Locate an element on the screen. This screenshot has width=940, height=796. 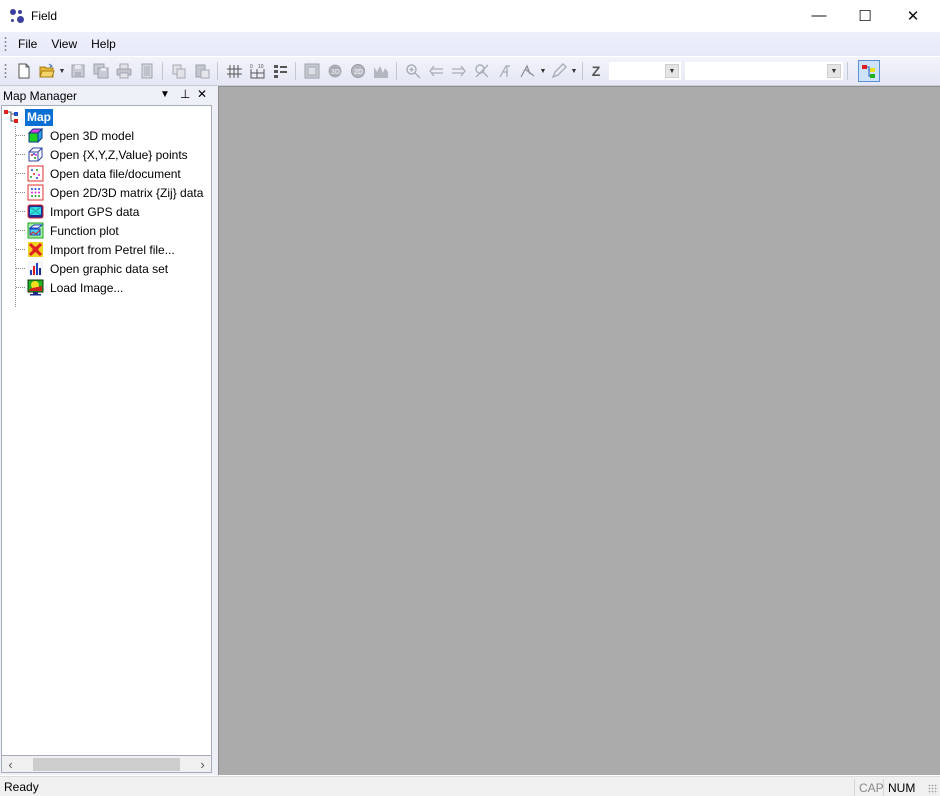
floppy-stack-icon is located at coordinates (100, 71).